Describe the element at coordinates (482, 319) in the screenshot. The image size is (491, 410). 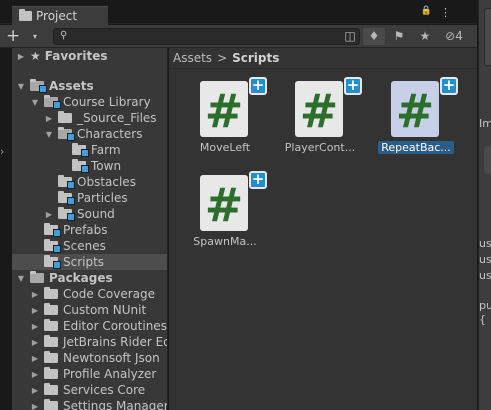
I see `inspector-code-line: {` at that location.